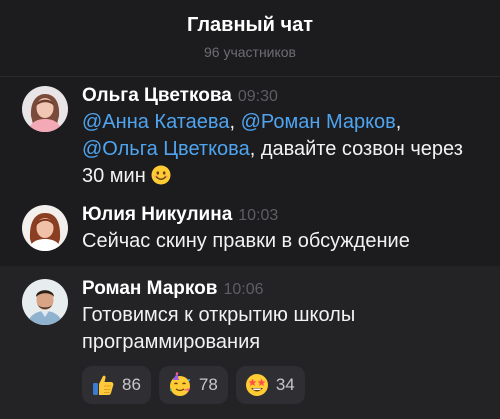 This screenshot has width=500, height=419. What do you see at coordinates (116, 385) in the screenshot?
I see `reaction-thumbs-up: 86` at bounding box center [116, 385].